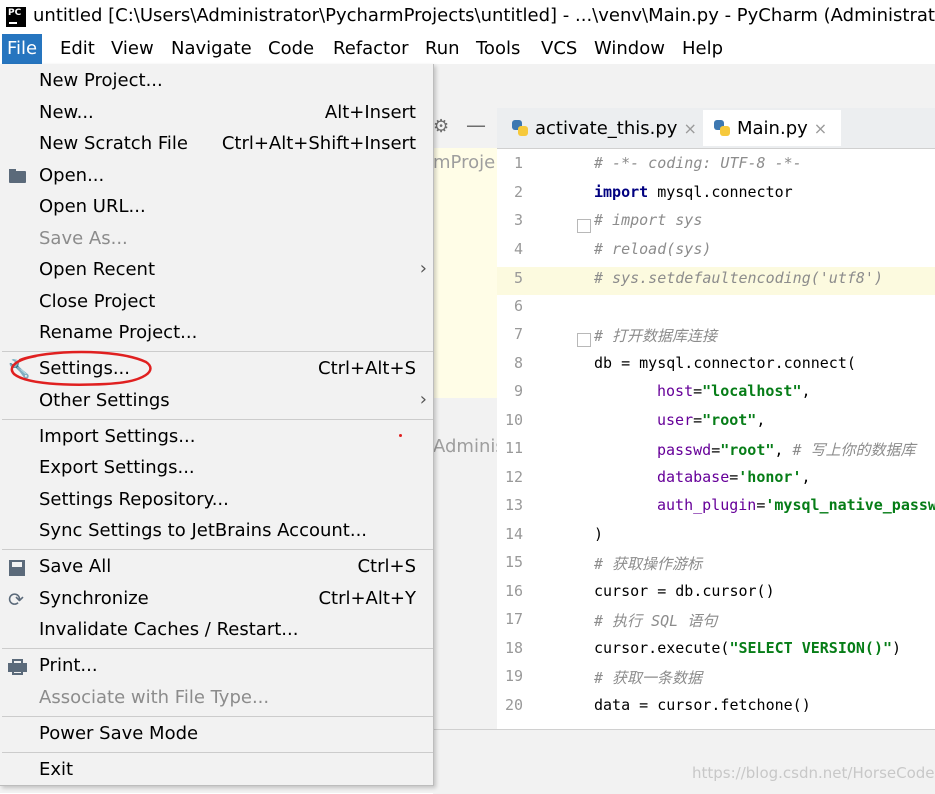  What do you see at coordinates (216, 114) in the screenshot?
I see `menu-item-new: New... Alt+Insert` at bounding box center [216, 114].